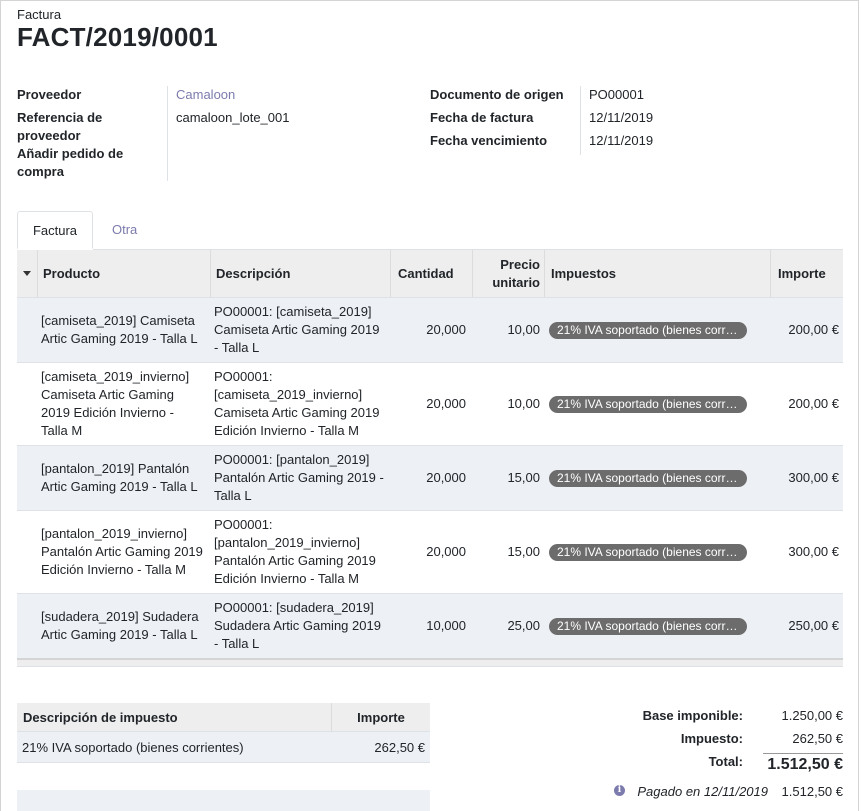 The width and height of the screenshot is (861, 811). I want to click on field-separator, so click(580, 120).